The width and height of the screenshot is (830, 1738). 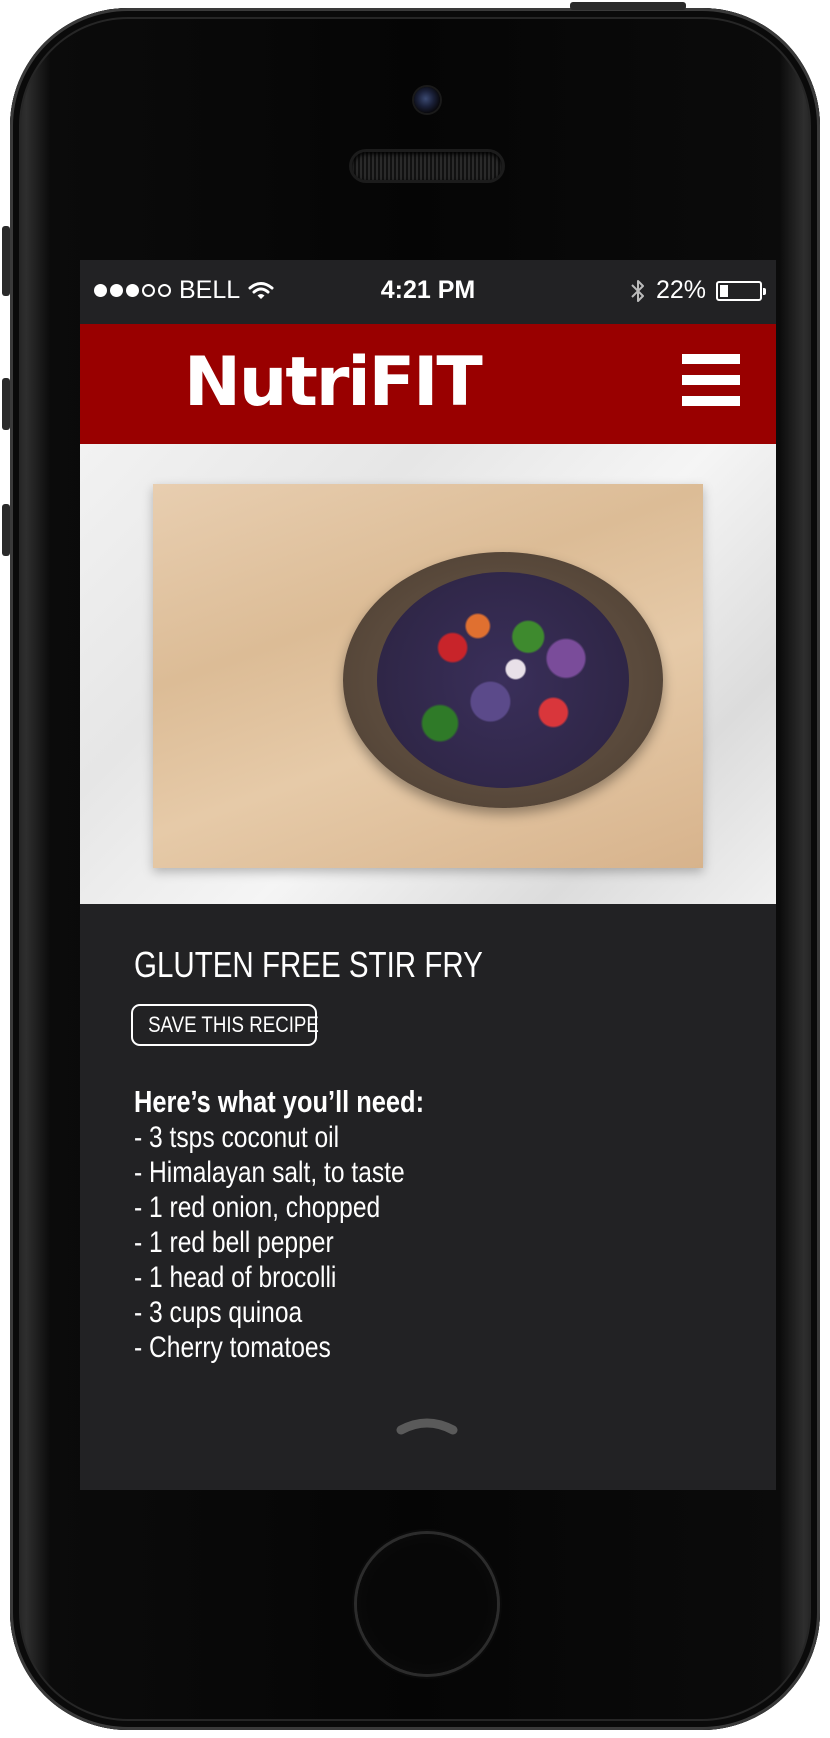 What do you see at coordinates (234, 1242) in the screenshot?
I see `ingredient-item: - 1 red bell pepper` at bounding box center [234, 1242].